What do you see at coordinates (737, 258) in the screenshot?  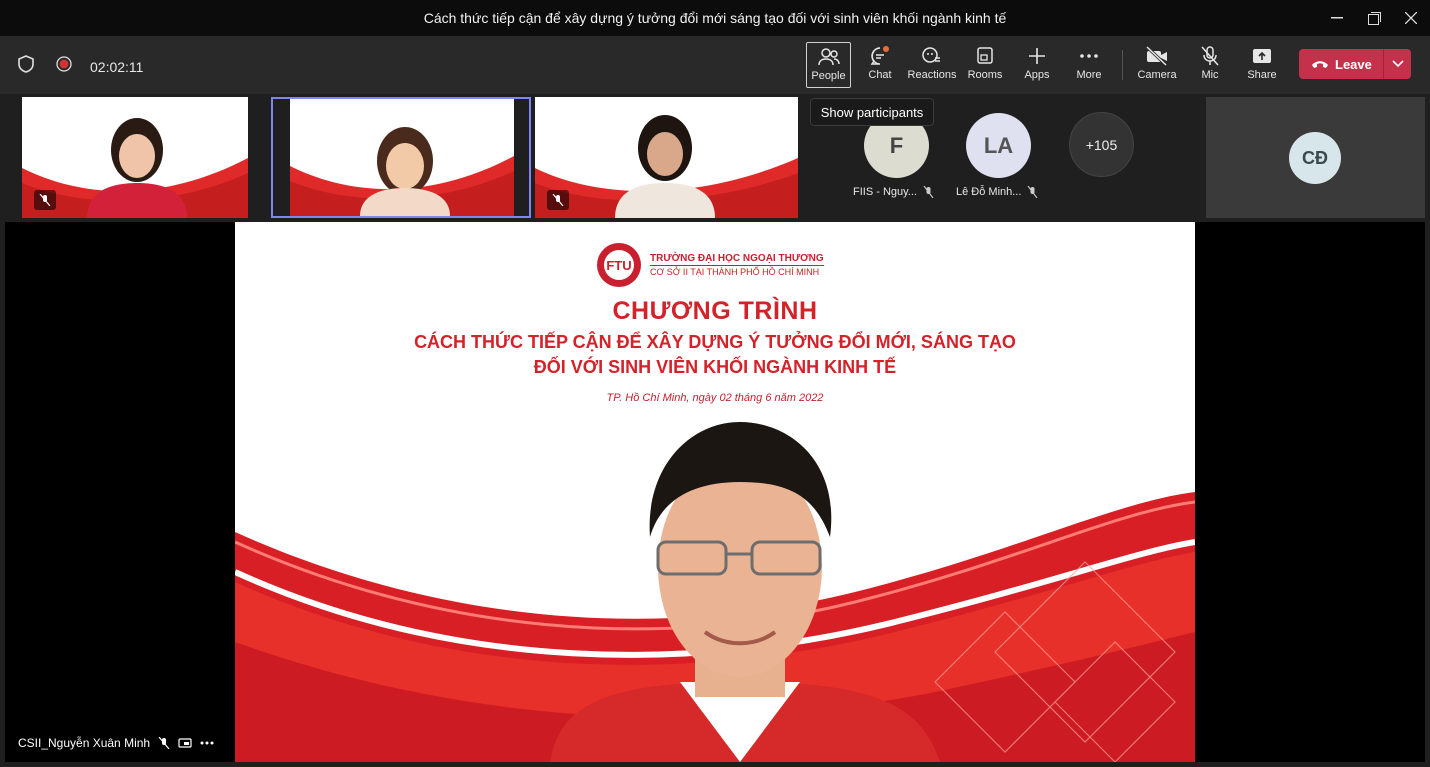 I see `school-name: TRƯỜNG ĐẠI HỌC NGOẠI THƯƠNG` at bounding box center [737, 258].